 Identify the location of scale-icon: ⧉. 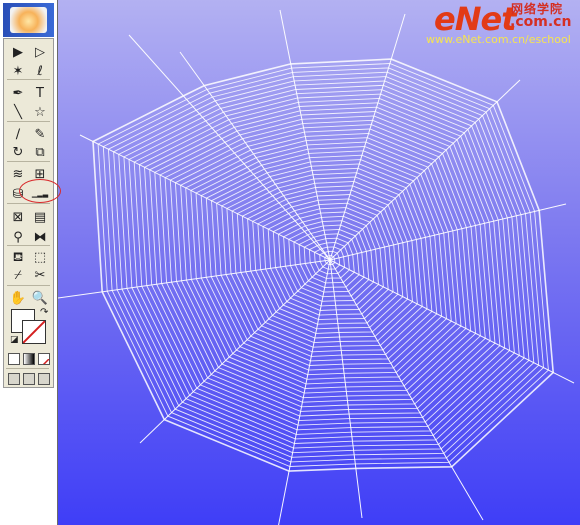
(40, 152).